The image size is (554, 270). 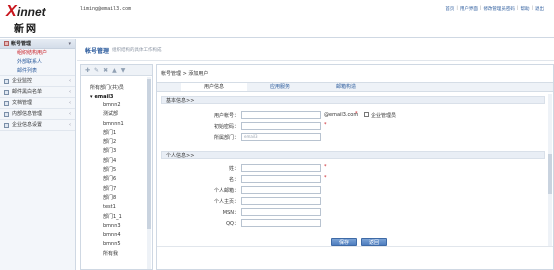 What do you see at coordinates (27, 113) in the screenshot?
I see `sidebar-item-label: 内部信息管理` at bounding box center [27, 113].